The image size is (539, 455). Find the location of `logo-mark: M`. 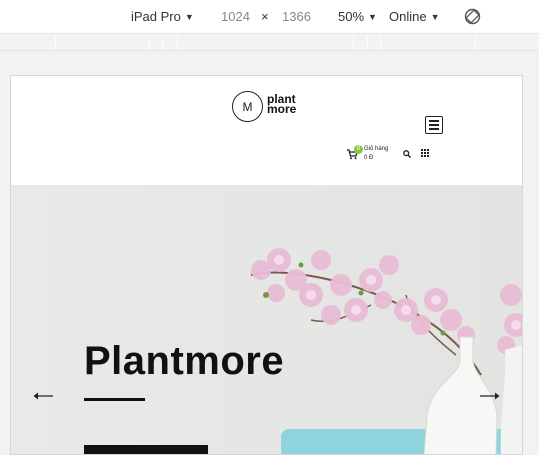

logo-mark: M is located at coordinates (247, 106).